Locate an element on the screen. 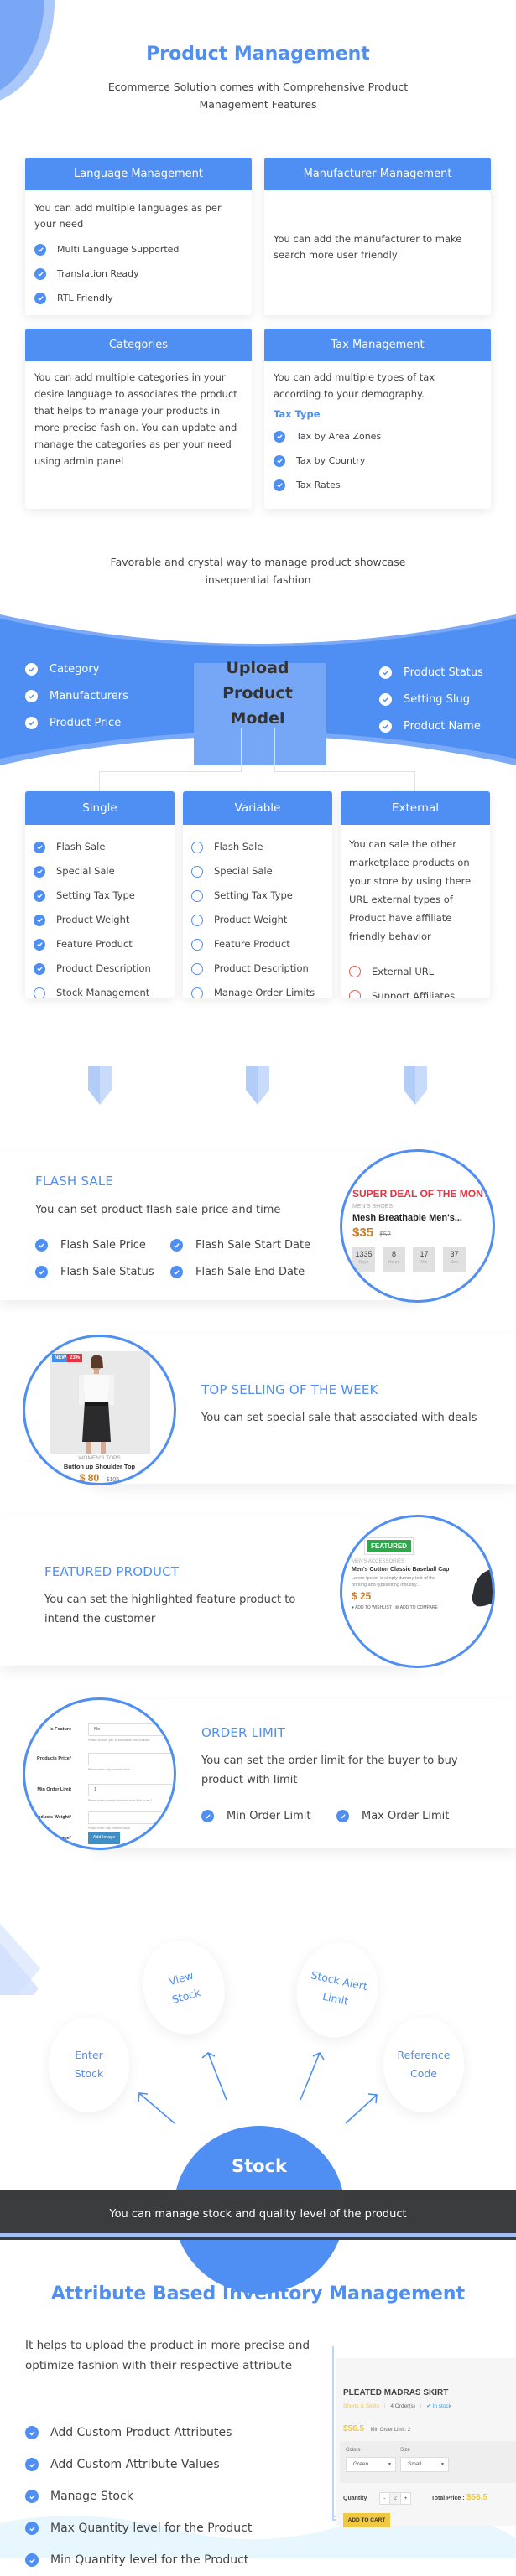 The height and width of the screenshot is (2576, 516). item-label: Flash Sale End Date is located at coordinates (250, 1272).